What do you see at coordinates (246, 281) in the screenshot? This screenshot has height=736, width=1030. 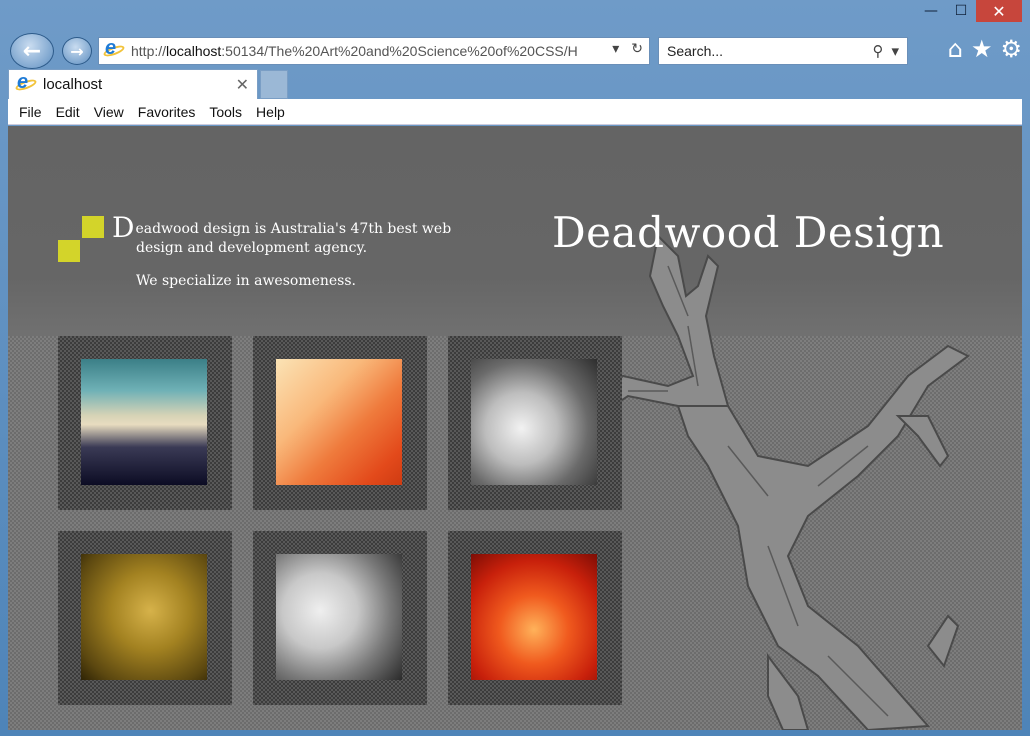 I see `tagline: We specialize in awesomeness.` at bounding box center [246, 281].